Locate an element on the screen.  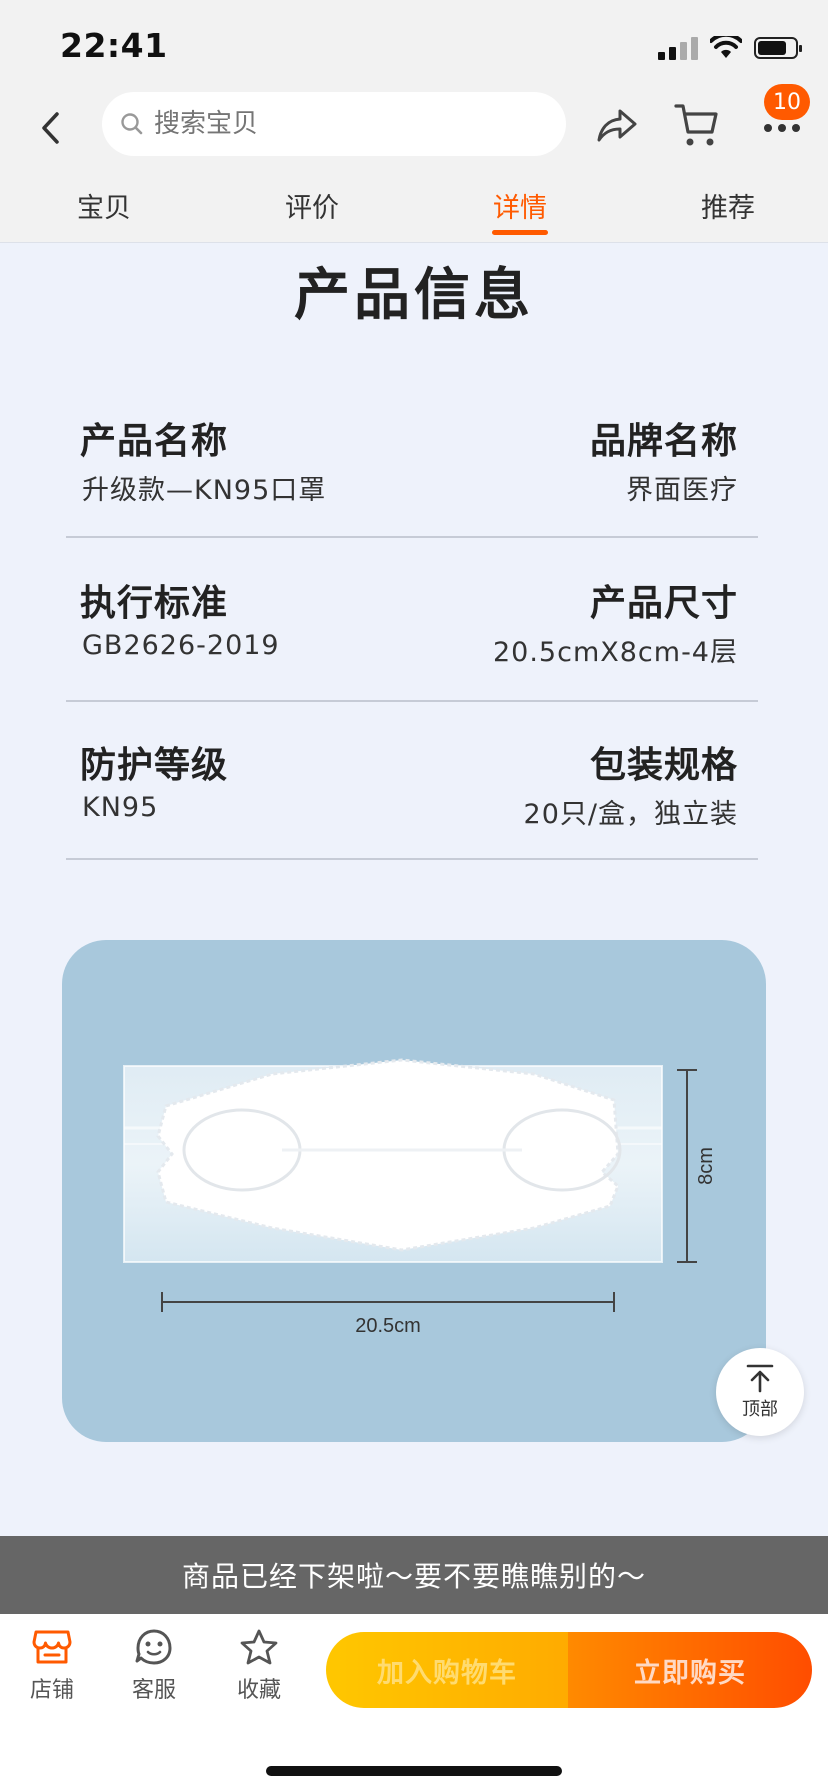
search-icon is located at coordinates (132, 124).